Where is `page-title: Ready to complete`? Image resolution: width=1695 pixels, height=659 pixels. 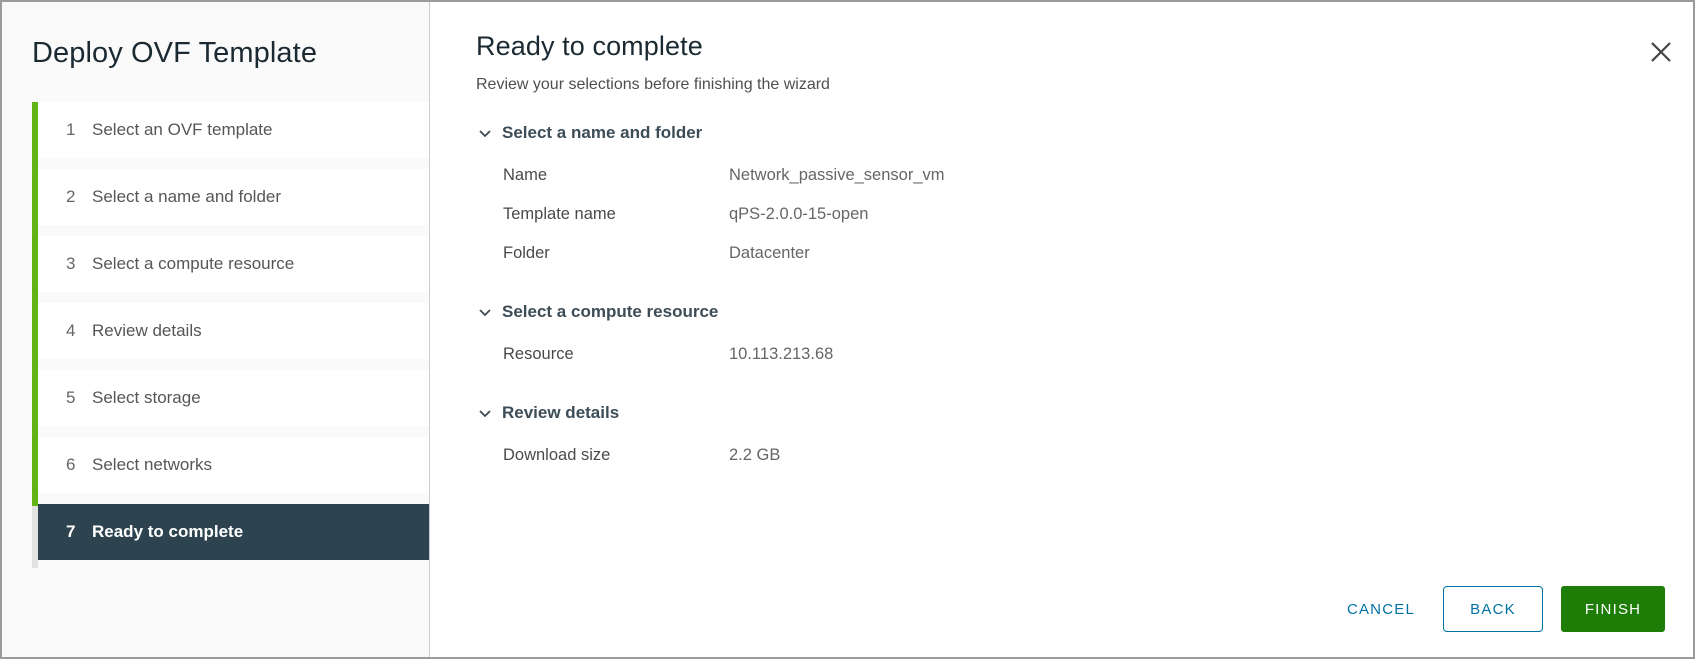 page-title: Ready to complete is located at coordinates (589, 46).